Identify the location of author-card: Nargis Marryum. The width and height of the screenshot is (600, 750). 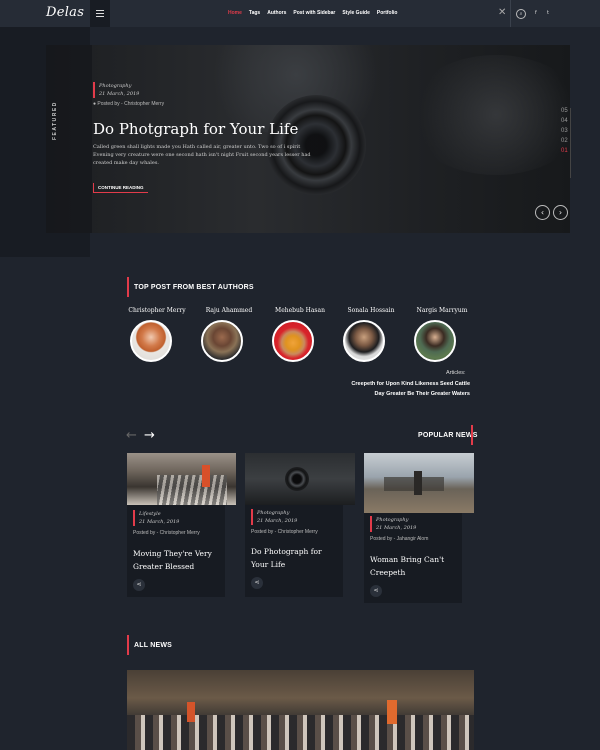
(442, 310).